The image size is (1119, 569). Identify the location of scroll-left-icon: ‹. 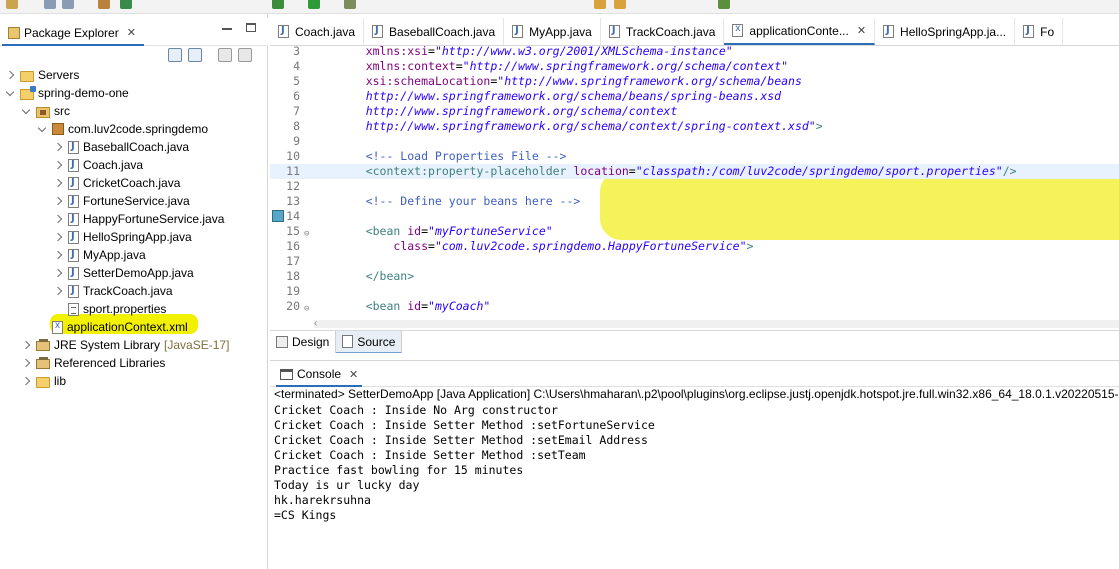
(315, 323).